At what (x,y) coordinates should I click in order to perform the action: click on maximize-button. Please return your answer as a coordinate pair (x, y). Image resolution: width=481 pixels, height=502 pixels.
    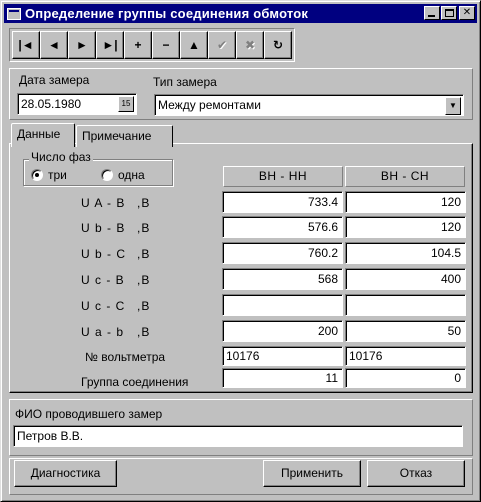
    Looking at the image, I should click on (449, 13).